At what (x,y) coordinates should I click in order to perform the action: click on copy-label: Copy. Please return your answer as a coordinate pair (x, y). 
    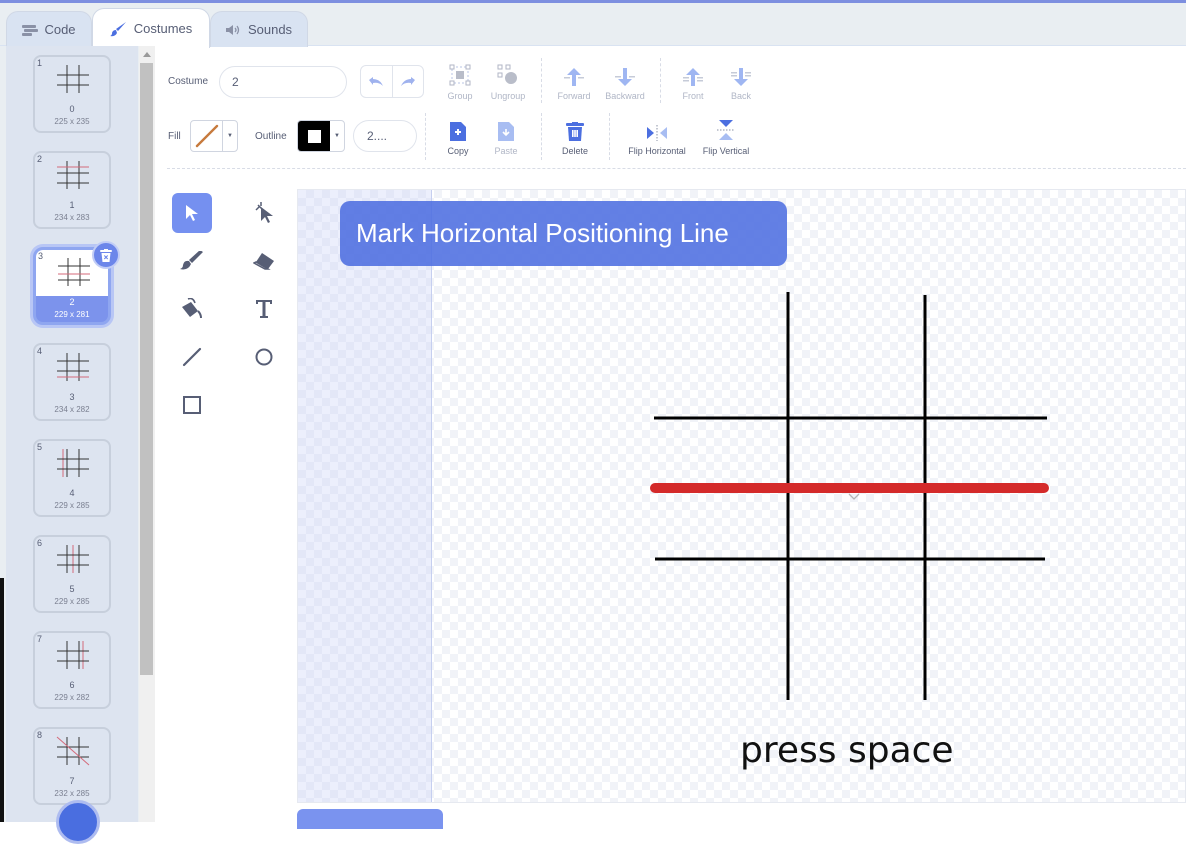
    Looking at the image, I should click on (458, 151).